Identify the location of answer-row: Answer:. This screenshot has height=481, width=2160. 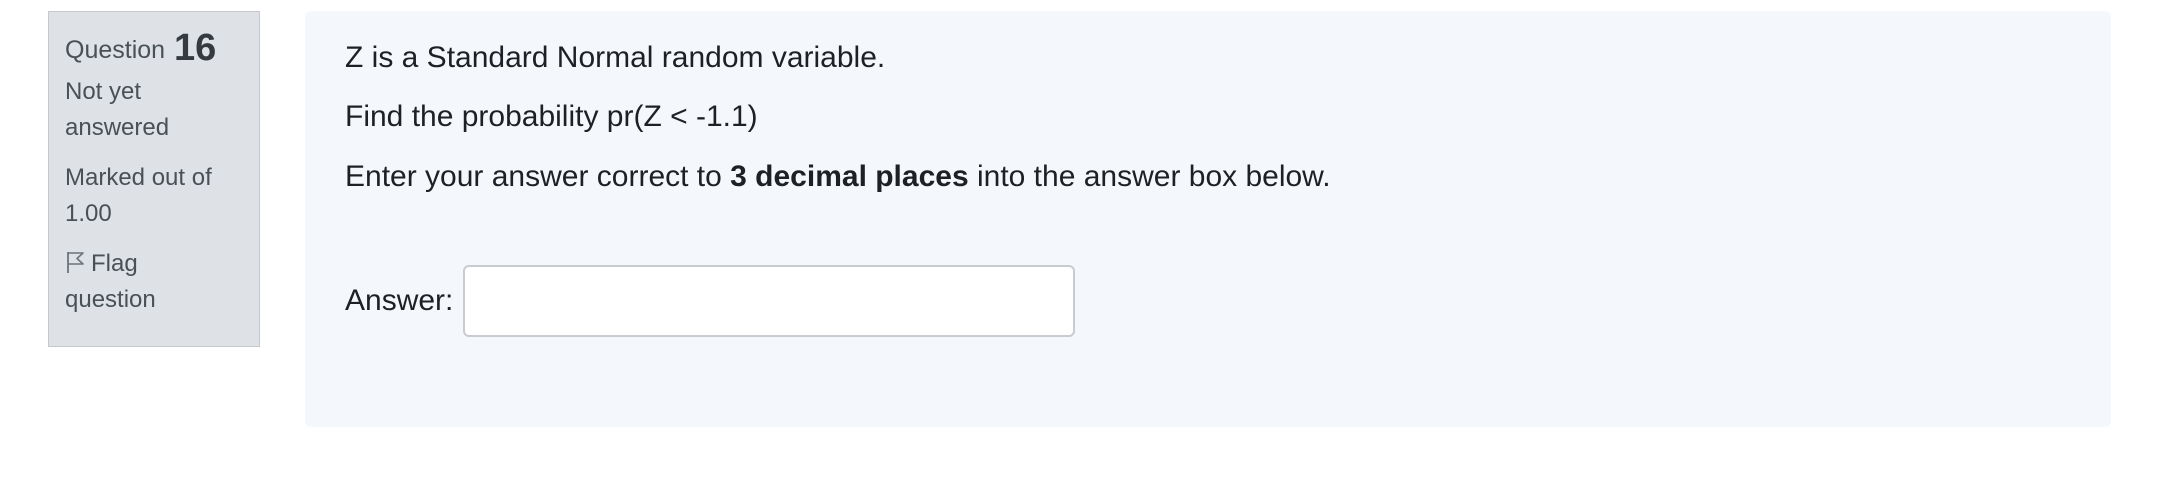
(710, 301).